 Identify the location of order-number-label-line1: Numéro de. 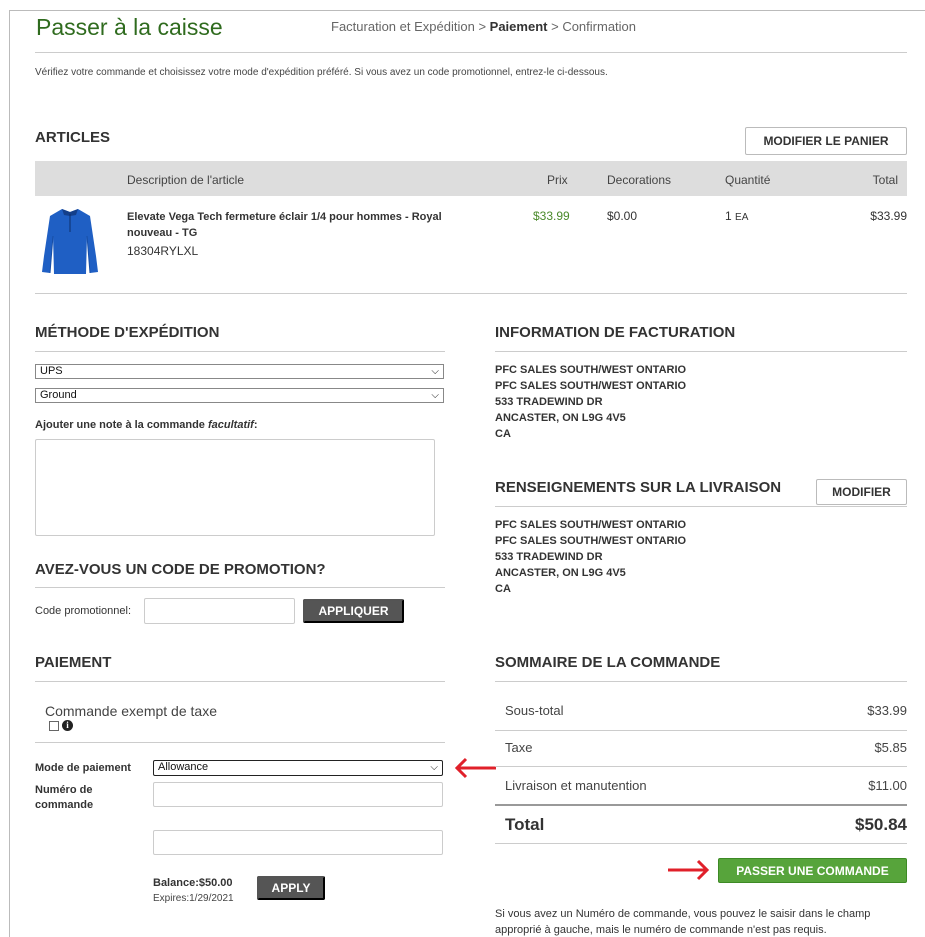
(64, 790).